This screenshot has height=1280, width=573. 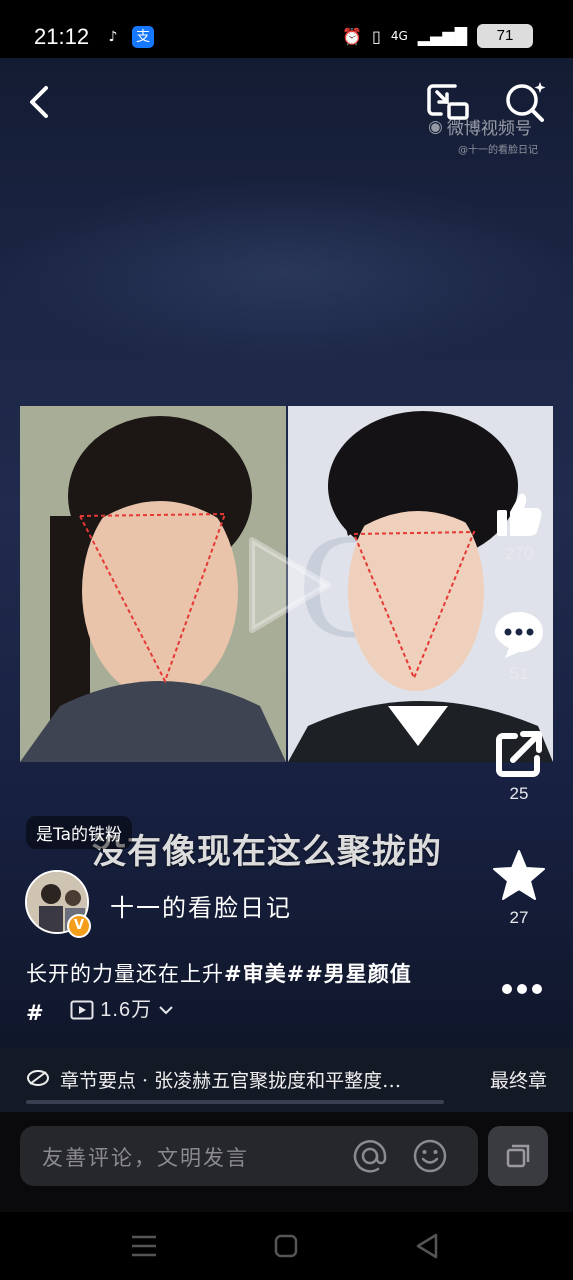 I want to click on fan-badge: 是Ta的铁粉, so click(x=79, y=832).